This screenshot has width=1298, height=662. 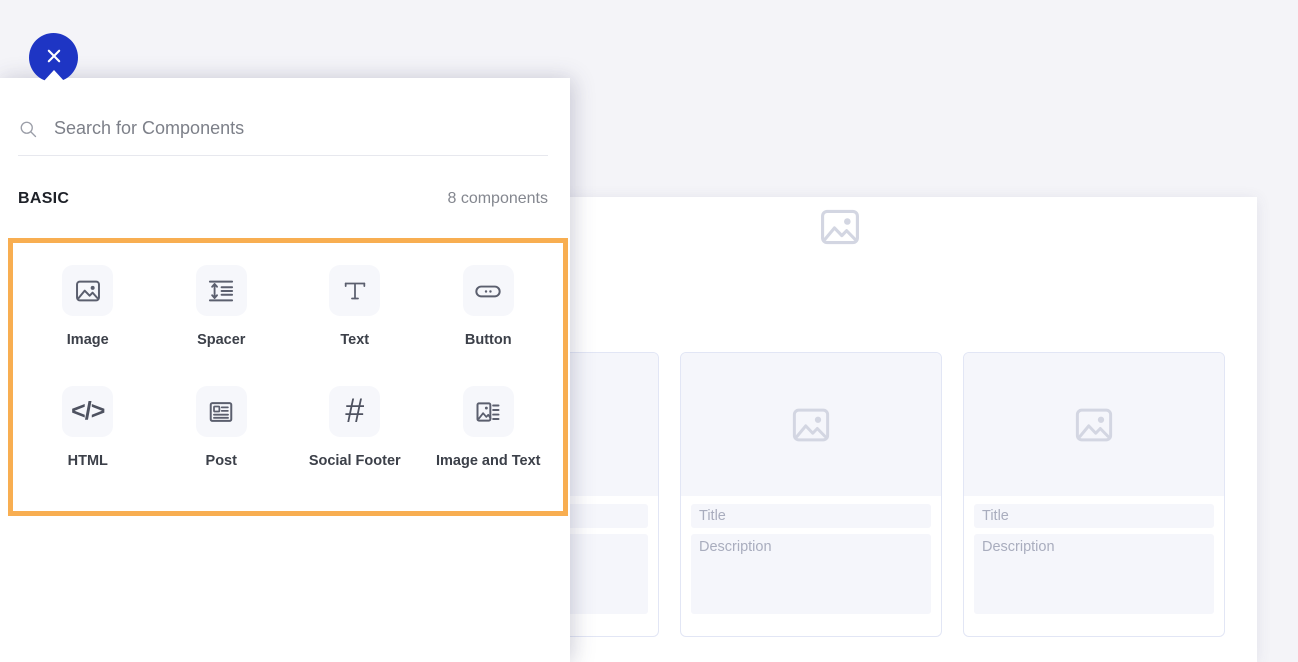 I want to click on code-brackets-glyph: </>, so click(x=88, y=411).